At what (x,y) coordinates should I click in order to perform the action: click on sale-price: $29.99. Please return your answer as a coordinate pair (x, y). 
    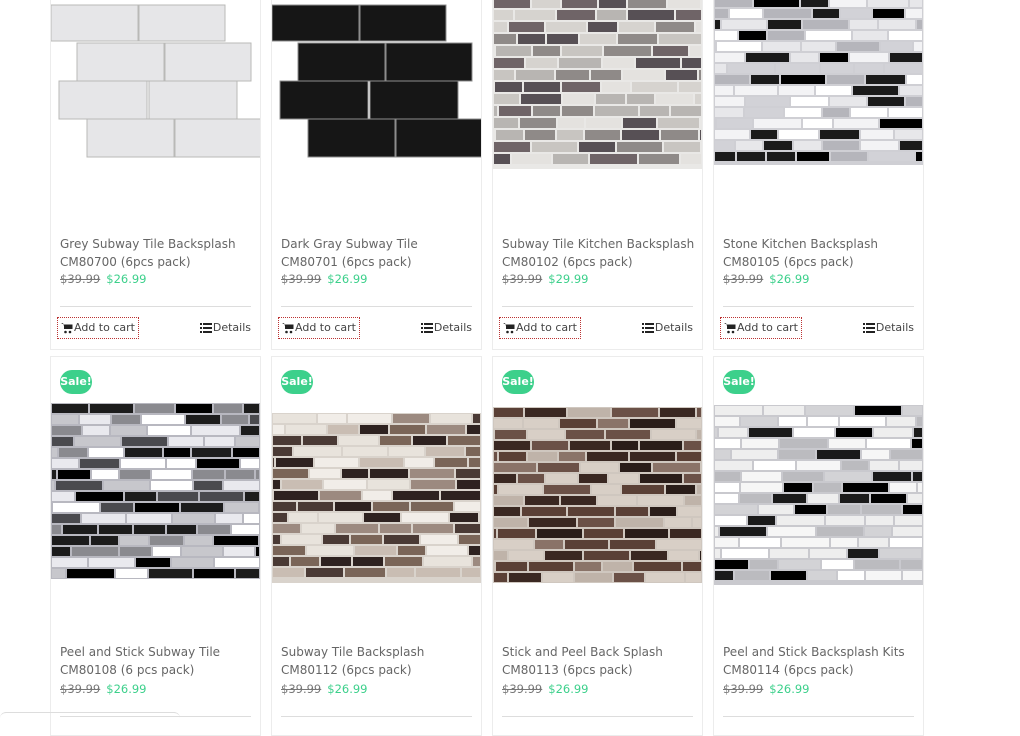
    Looking at the image, I should click on (568, 279).